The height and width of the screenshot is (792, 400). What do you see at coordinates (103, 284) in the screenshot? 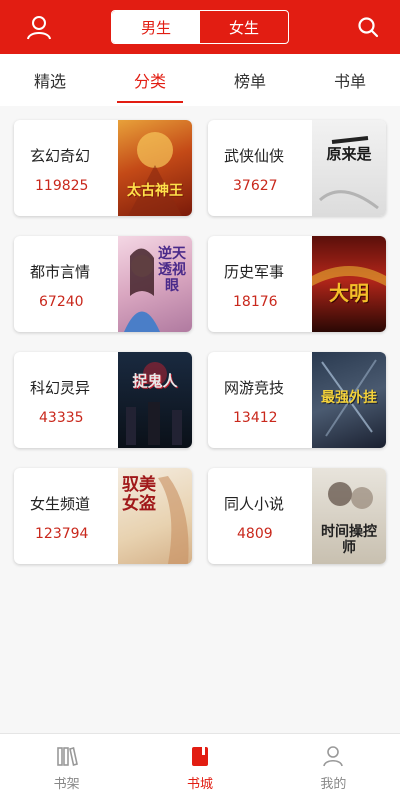
I see `category-card-urban: 都市言情 67240 逆天透视眼` at bounding box center [103, 284].